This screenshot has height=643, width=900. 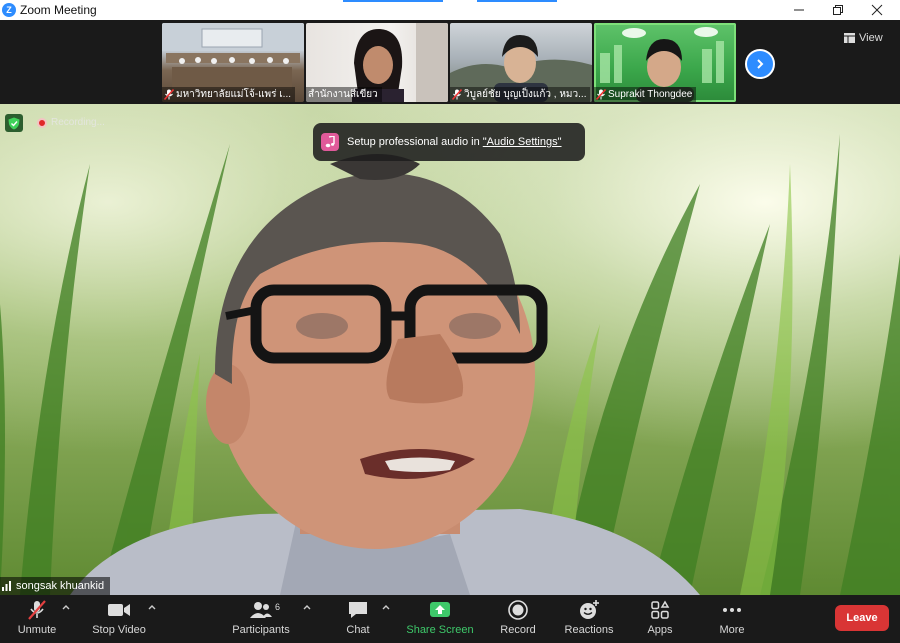 I want to click on more-dots-icon, so click(x=732, y=610).